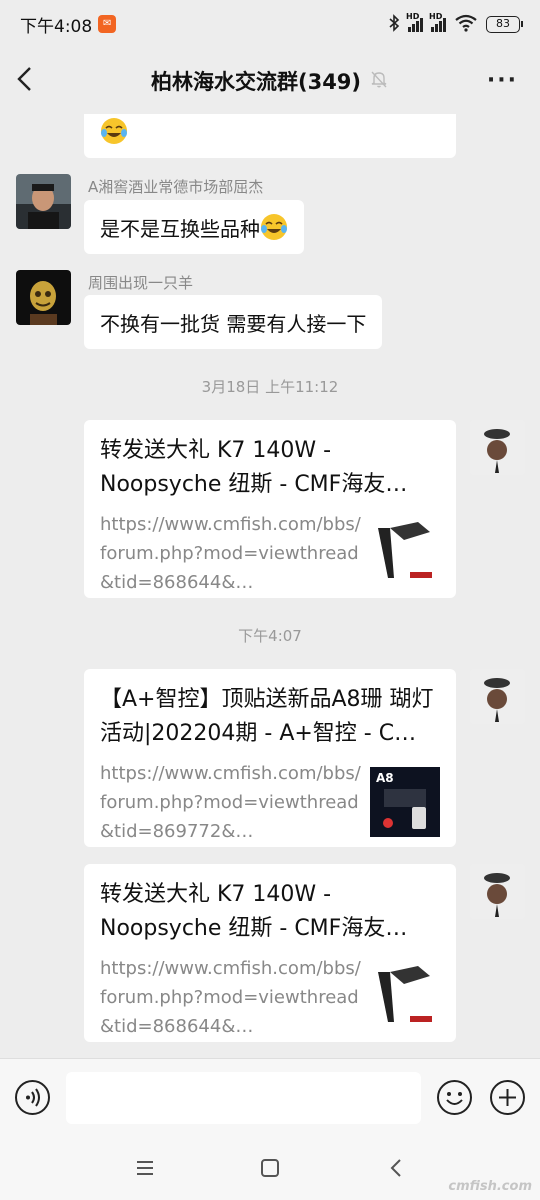 The height and width of the screenshot is (1200, 540). I want to click on timestamp: 3月18日 上午11:12, so click(270, 387).